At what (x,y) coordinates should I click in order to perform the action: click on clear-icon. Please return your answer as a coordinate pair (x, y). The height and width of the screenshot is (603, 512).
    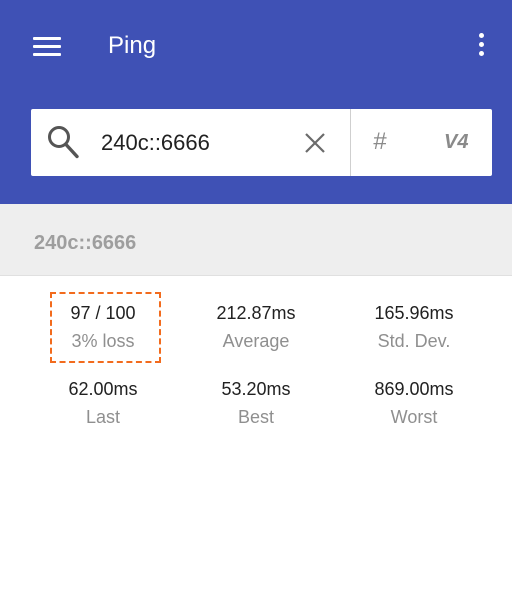
    Looking at the image, I should click on (315, 143).